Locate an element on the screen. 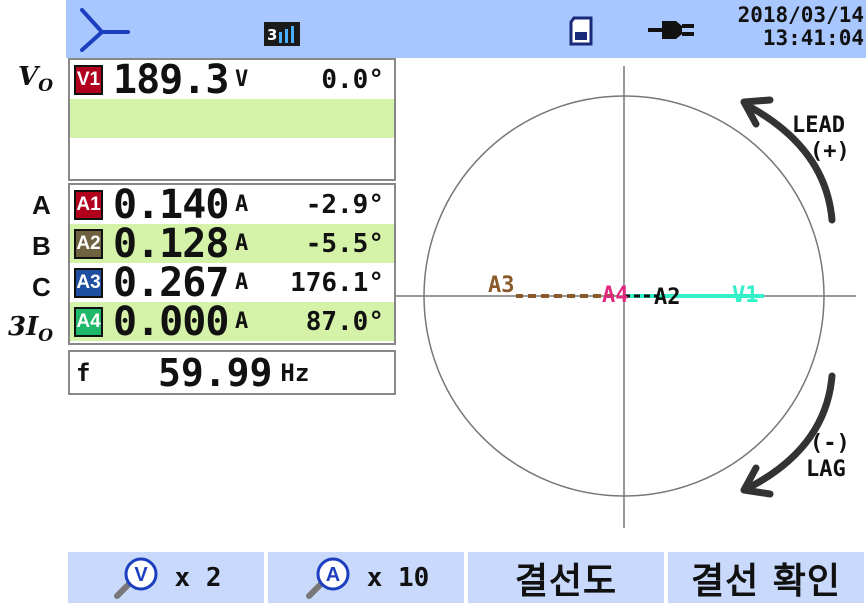 The width and height of the screenshot is (866, 603). wiring-check-label: 결선 확인 is located at coordinates (765, 581).